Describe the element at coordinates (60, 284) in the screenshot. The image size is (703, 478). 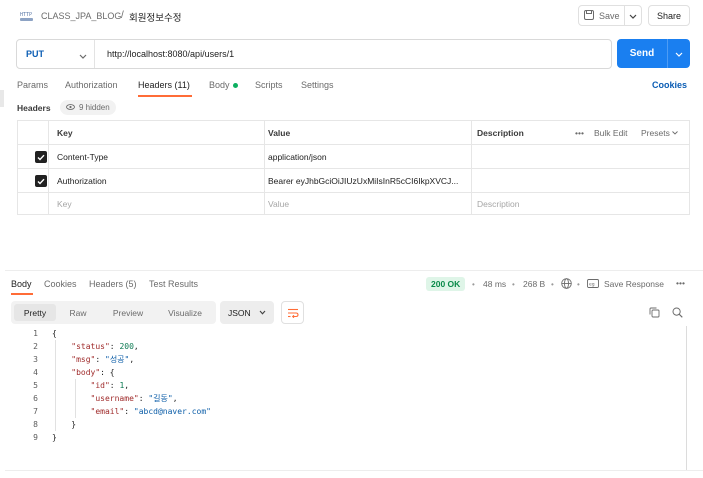
I see `response-tab-cookies: Cookies` at that location.